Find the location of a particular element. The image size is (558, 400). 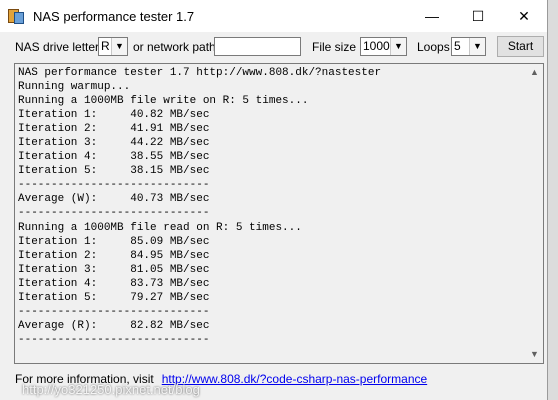

maximize-button: ☐ is located at coordinates (478, 16).